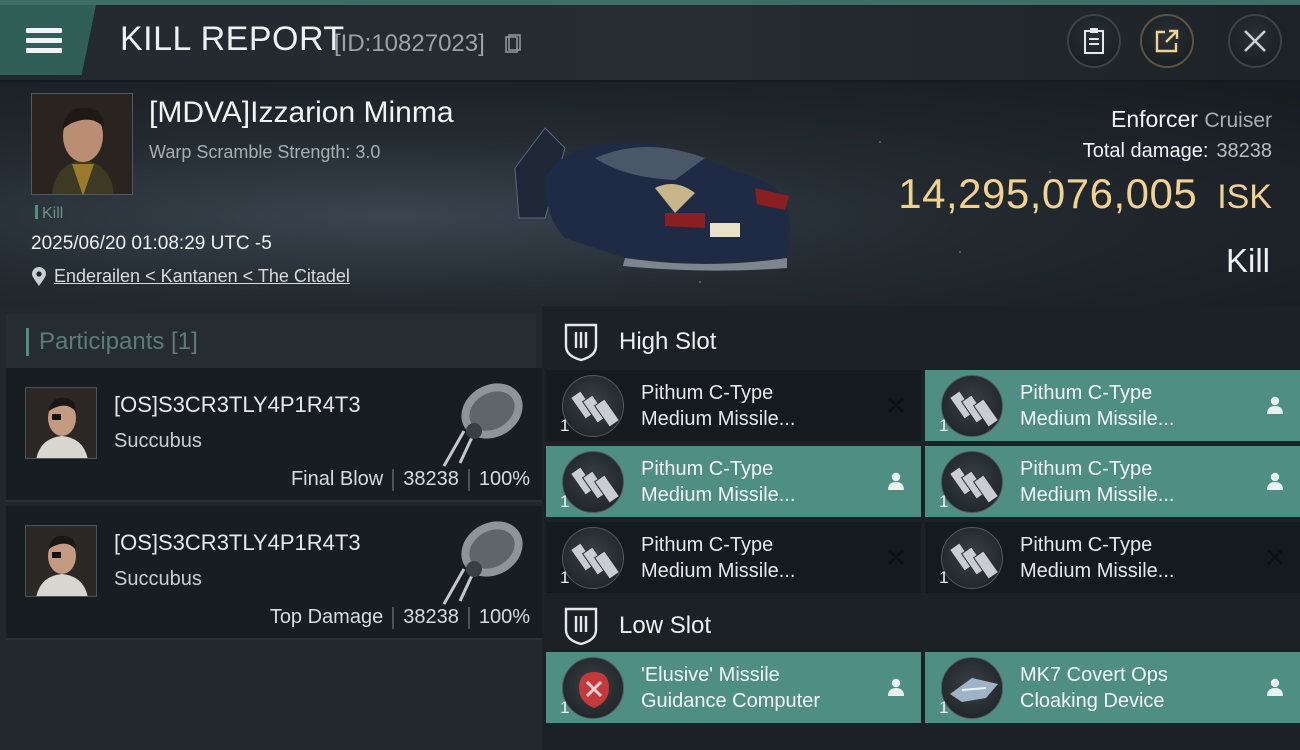 The width and height of the screenshot is (1300, 750). I want to click on module-slot: 1 'Elusive' Missile Guidance Computer, so click(733, 687).